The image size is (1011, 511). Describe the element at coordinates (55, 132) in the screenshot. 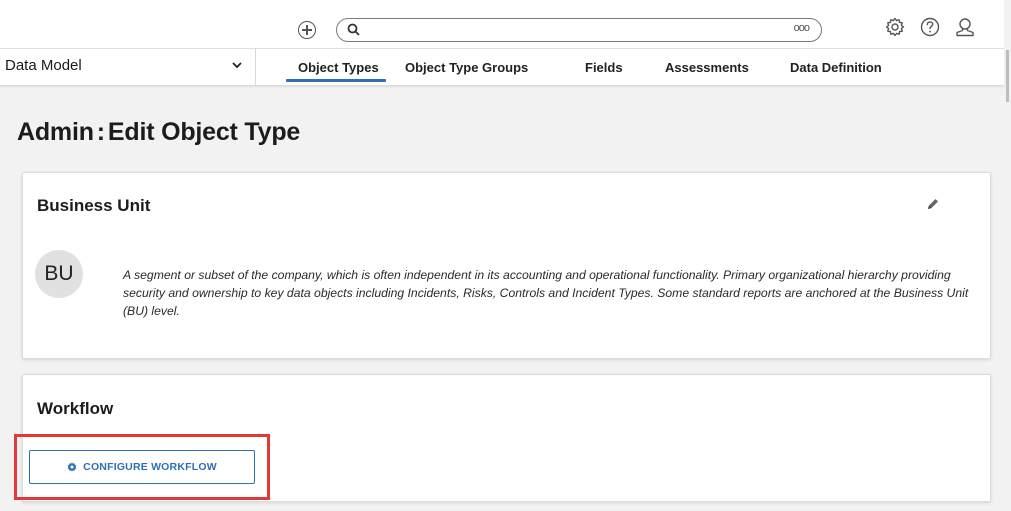

I see `page-title-prefix: Admin` at that location.